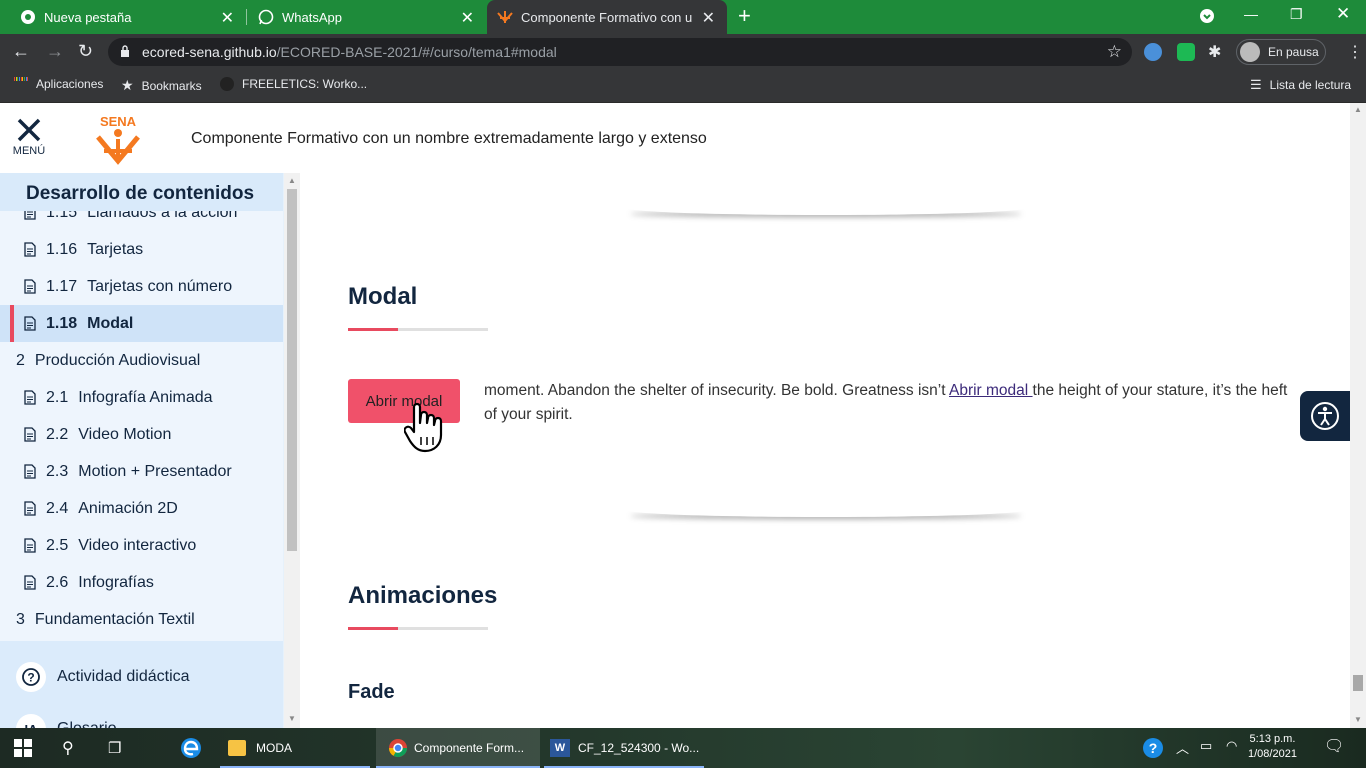 This screenshot has height=768, width=1366. I want to click on edge-icon, so click(191, 748).